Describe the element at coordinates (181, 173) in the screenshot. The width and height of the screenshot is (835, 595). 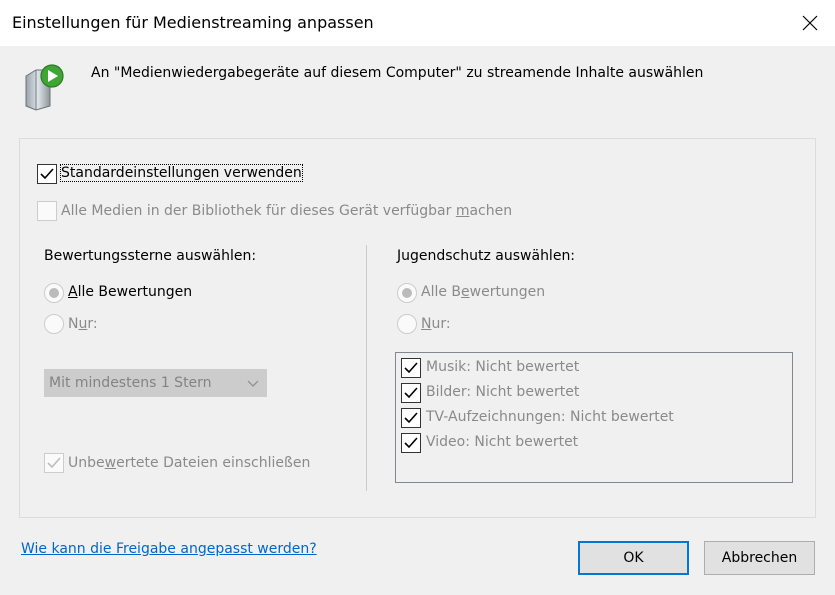
I see `use-defaults-label: Standardeinstellungen verwenden` at that location.